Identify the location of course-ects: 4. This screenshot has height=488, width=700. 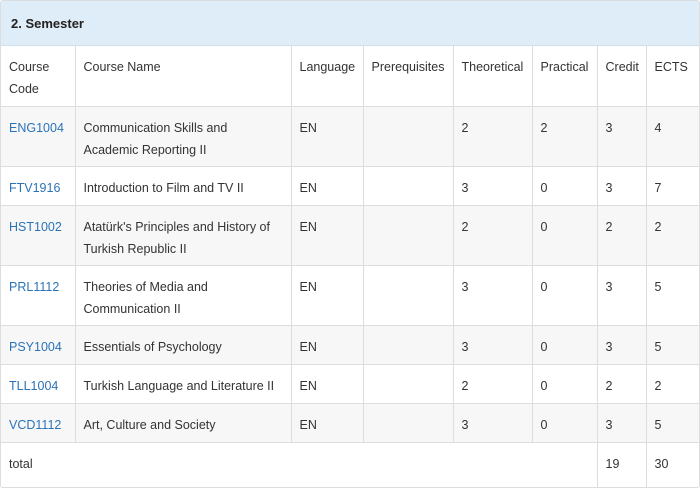
(672, 136).